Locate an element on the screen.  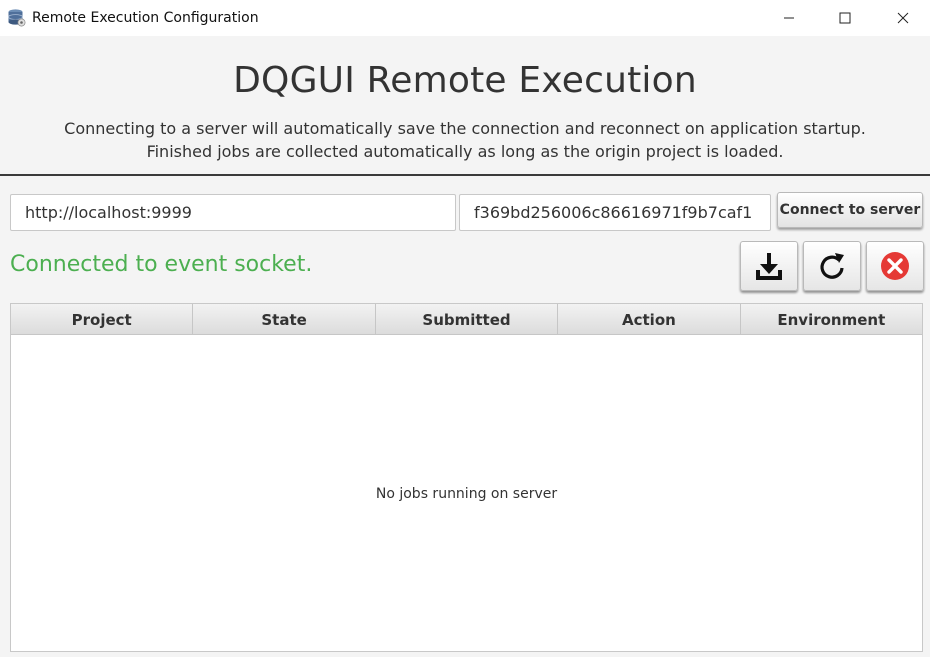
column-header-submitted: Submitted is located at coordinates (467, 319).